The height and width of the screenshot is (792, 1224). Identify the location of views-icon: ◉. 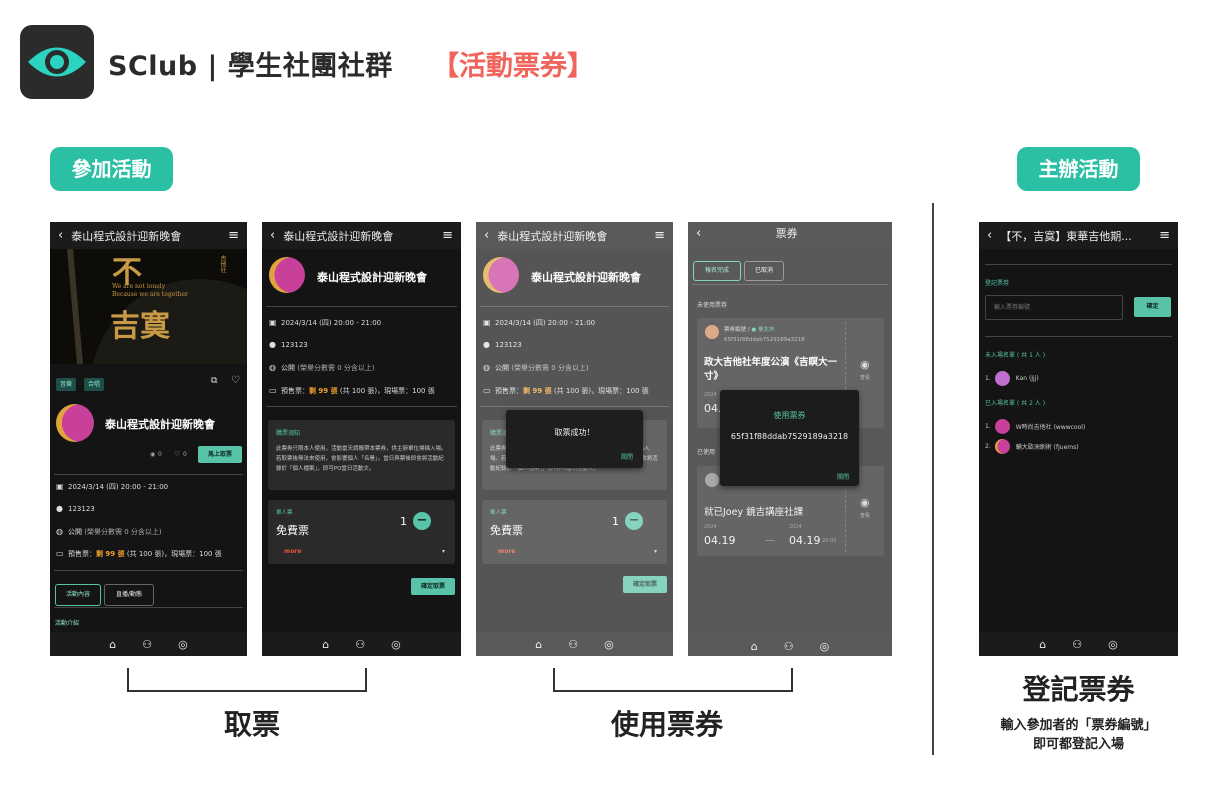
(153, 454).